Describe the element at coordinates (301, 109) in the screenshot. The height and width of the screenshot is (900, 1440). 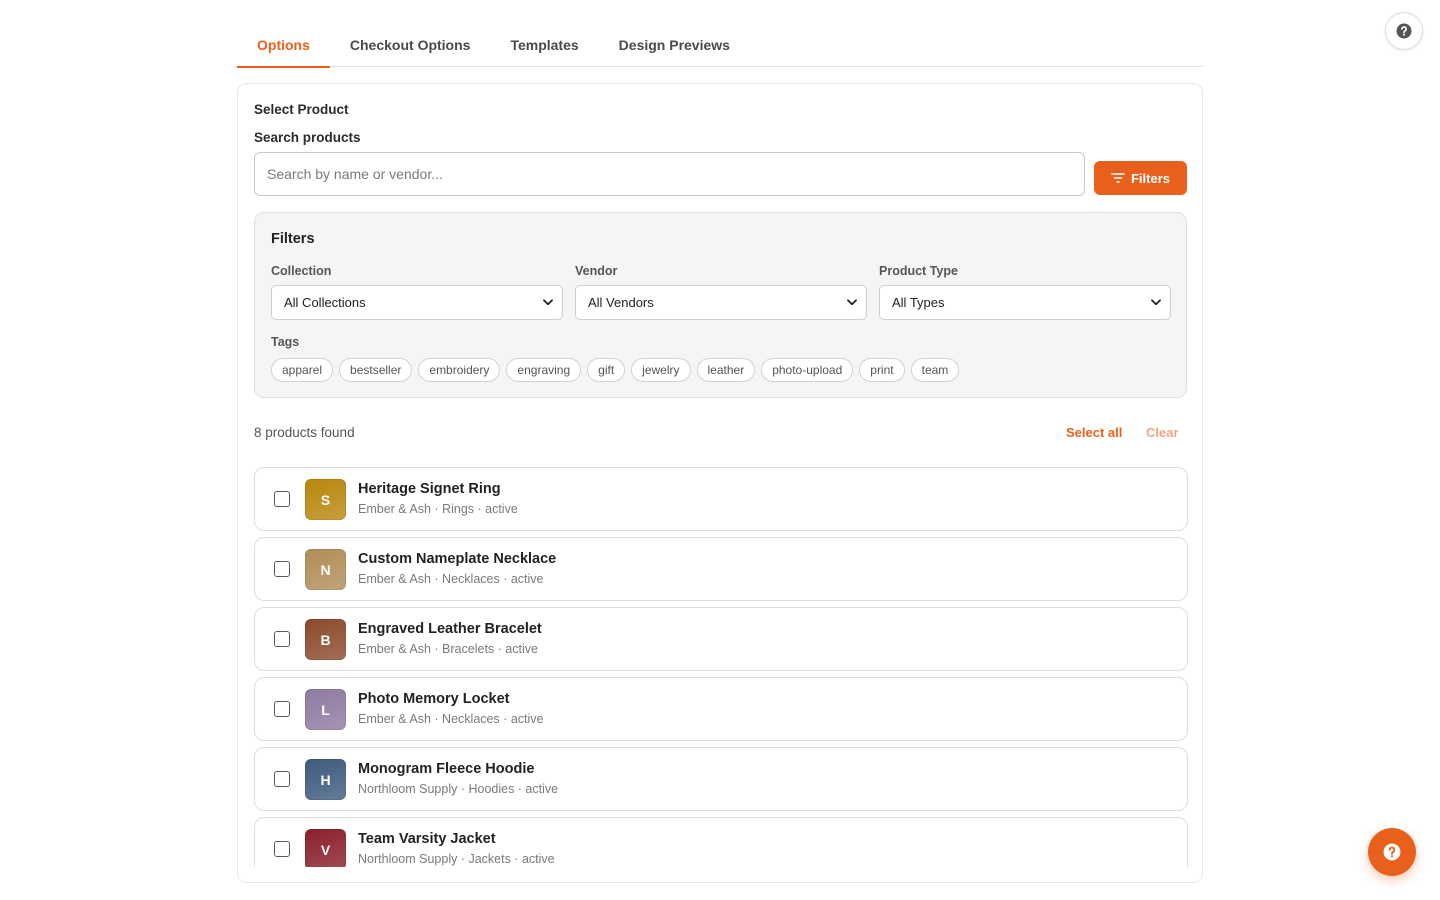
I see `section-title: Select Product` at that location.